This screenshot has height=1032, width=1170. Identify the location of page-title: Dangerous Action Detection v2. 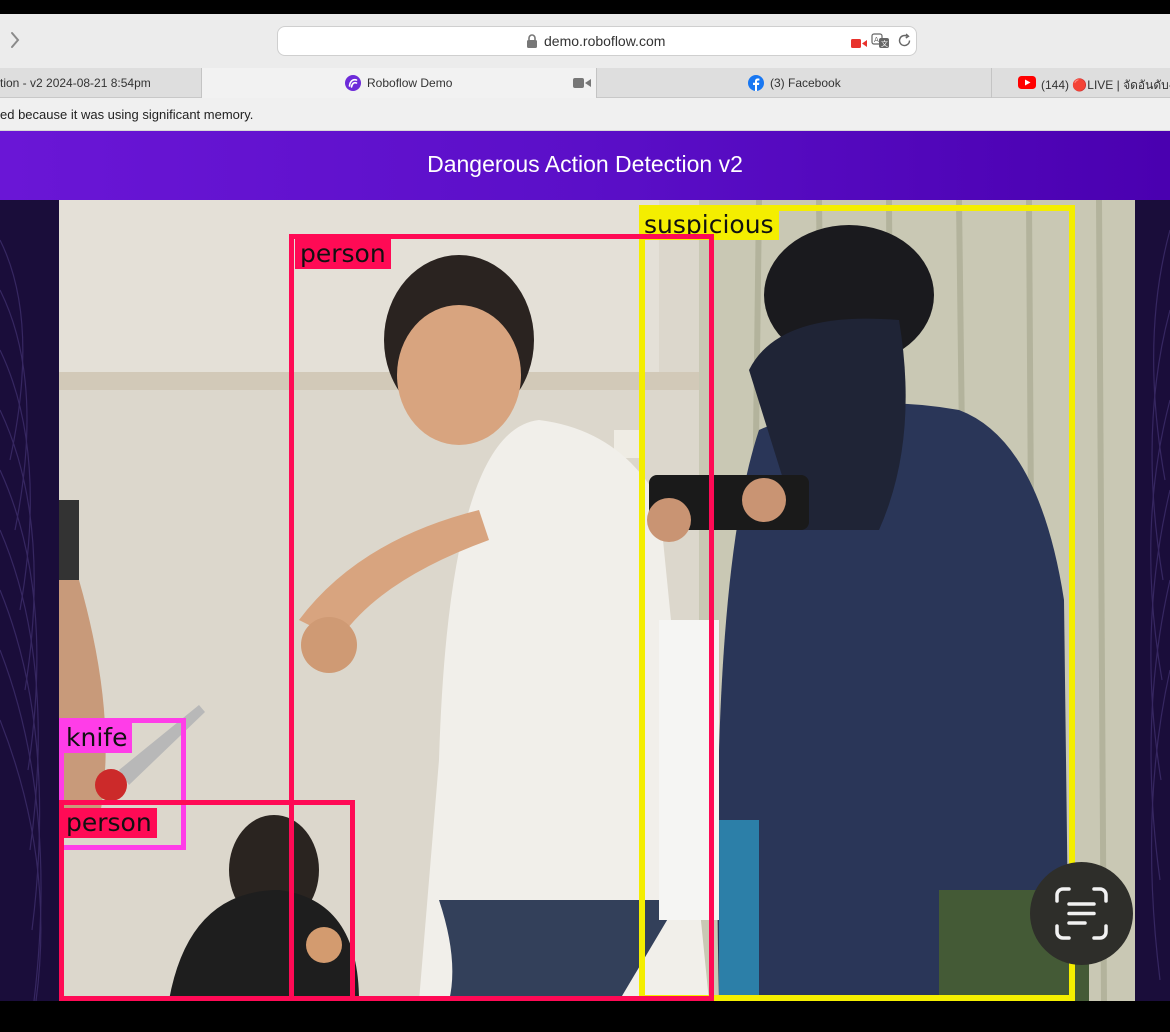
(585, 164).